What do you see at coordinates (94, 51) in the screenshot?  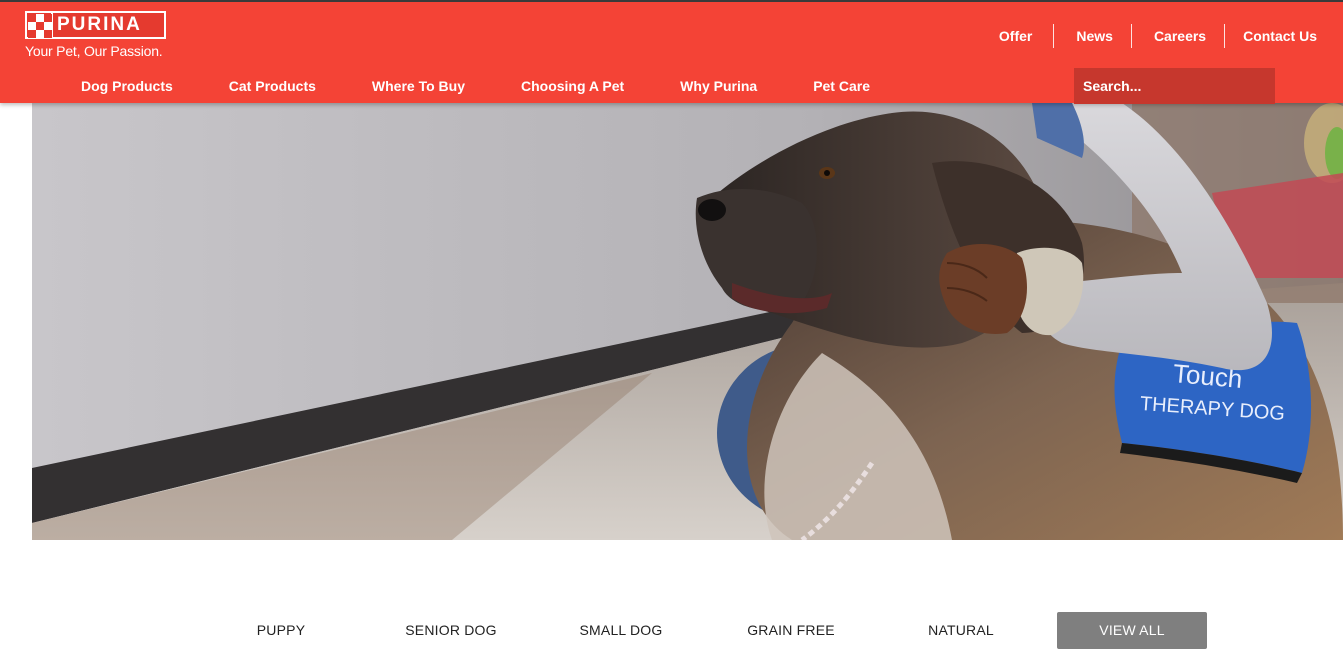 I see `brand-tagline: Your Pet, Our Passion.` at bounding box center [94, 51].